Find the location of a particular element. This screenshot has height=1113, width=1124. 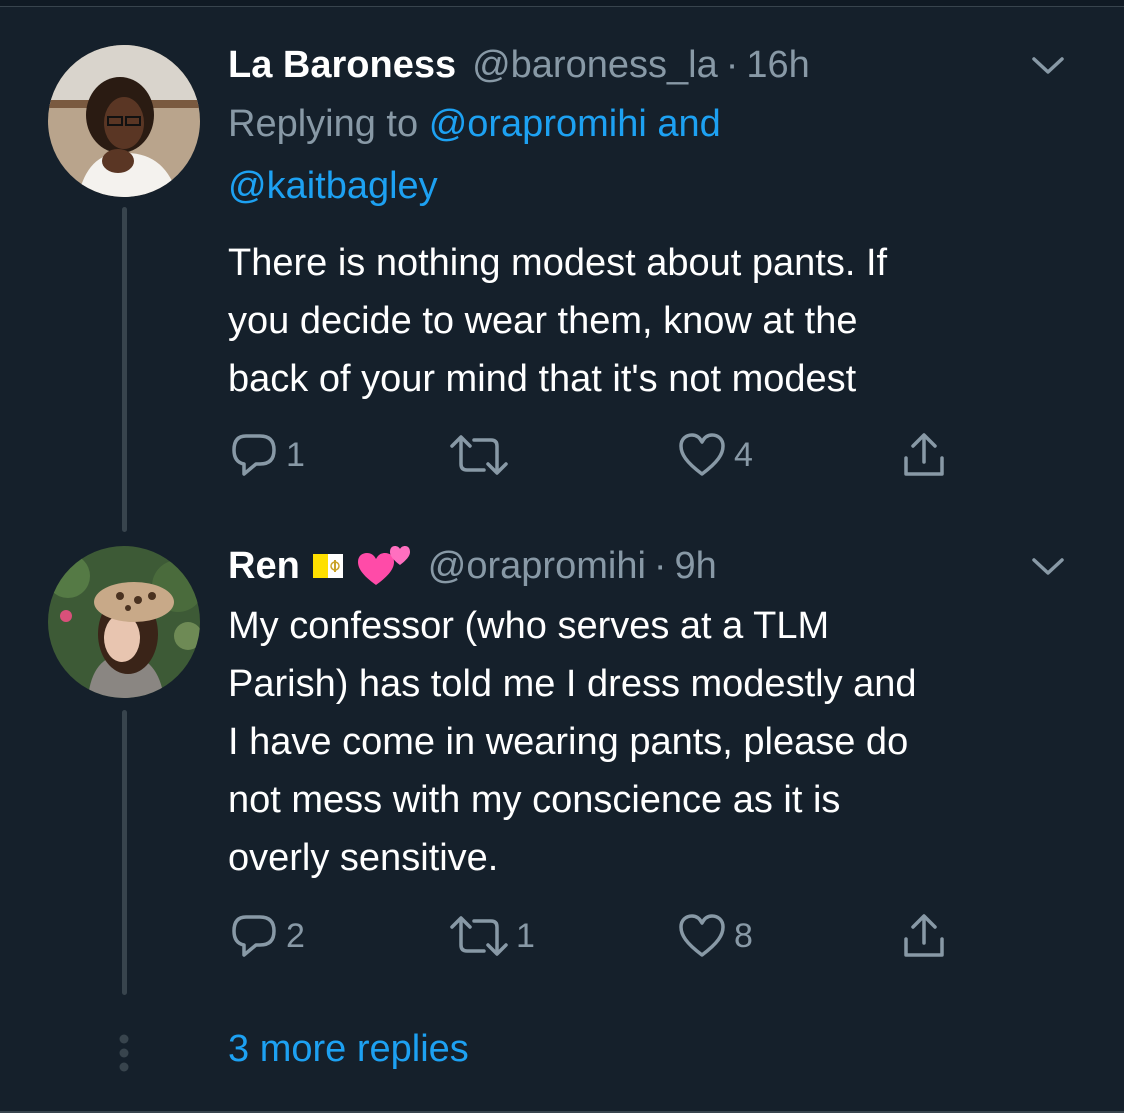

tweet-text-line: not mess with my conscience as it is is located at coordinates (534, 800).